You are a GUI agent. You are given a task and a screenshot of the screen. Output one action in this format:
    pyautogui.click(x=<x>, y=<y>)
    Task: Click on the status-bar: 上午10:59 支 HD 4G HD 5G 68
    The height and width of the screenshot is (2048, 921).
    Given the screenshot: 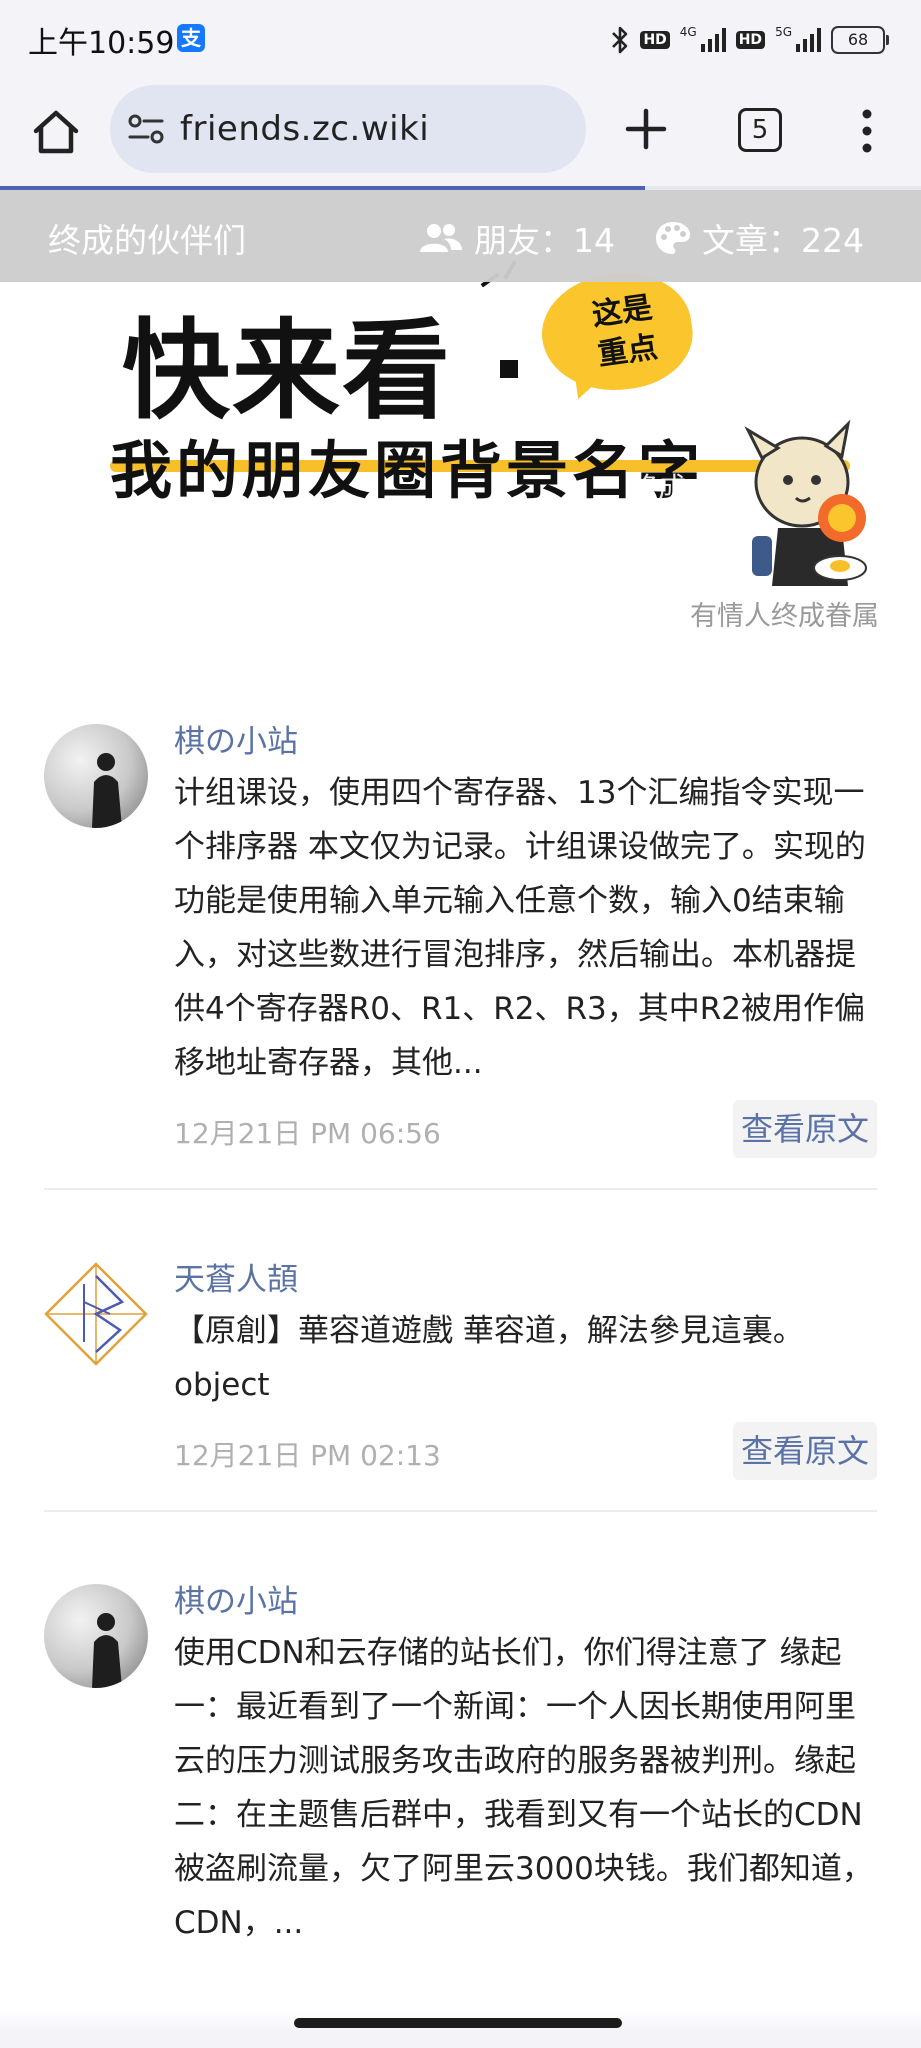 What is the action you would take?
    pyautogui.click(x=460, y=40)
    